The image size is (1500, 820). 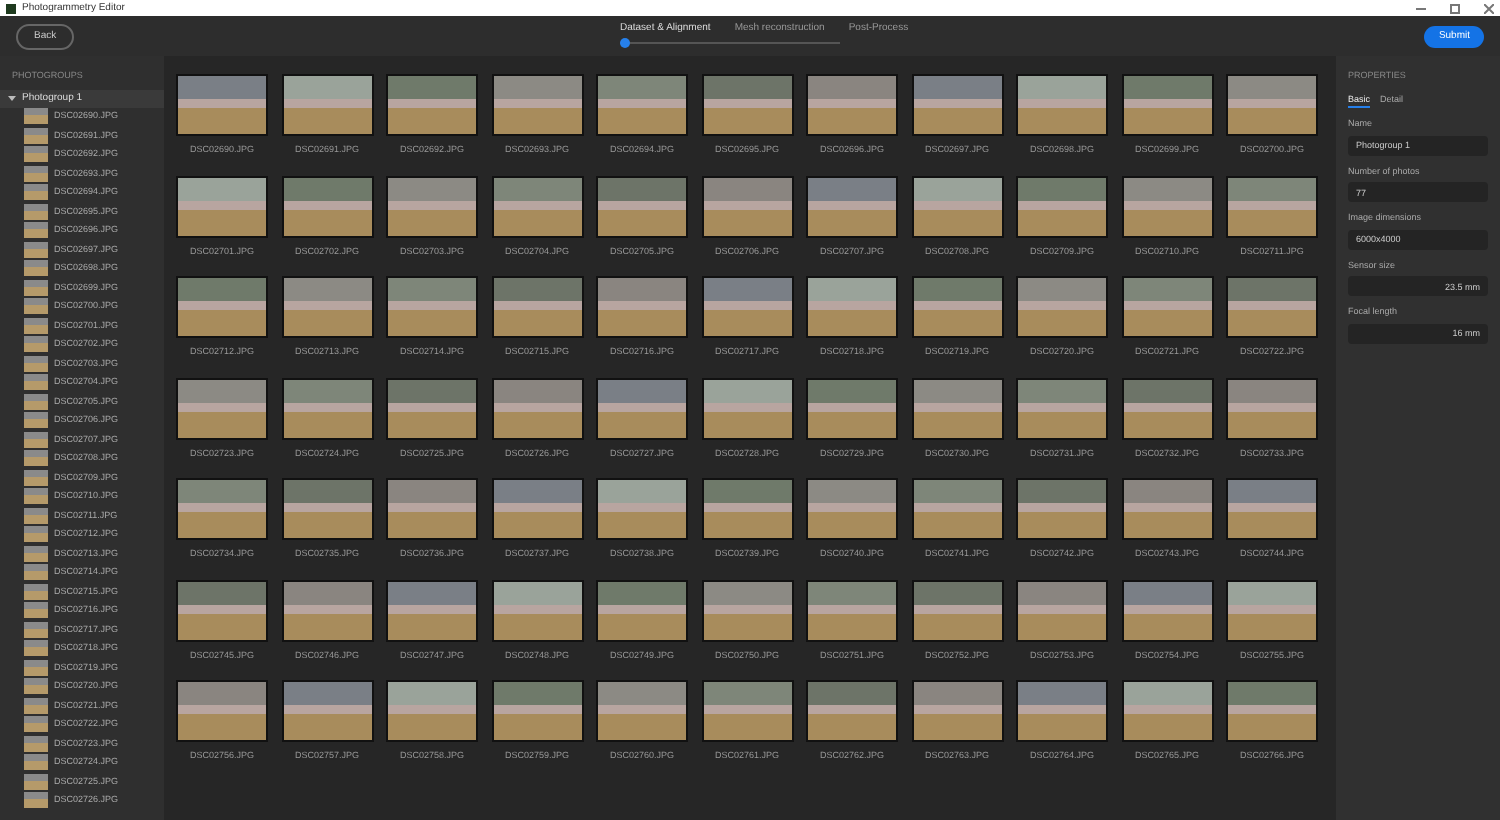 I want to click on app-icon, so click(x=11, y=8).